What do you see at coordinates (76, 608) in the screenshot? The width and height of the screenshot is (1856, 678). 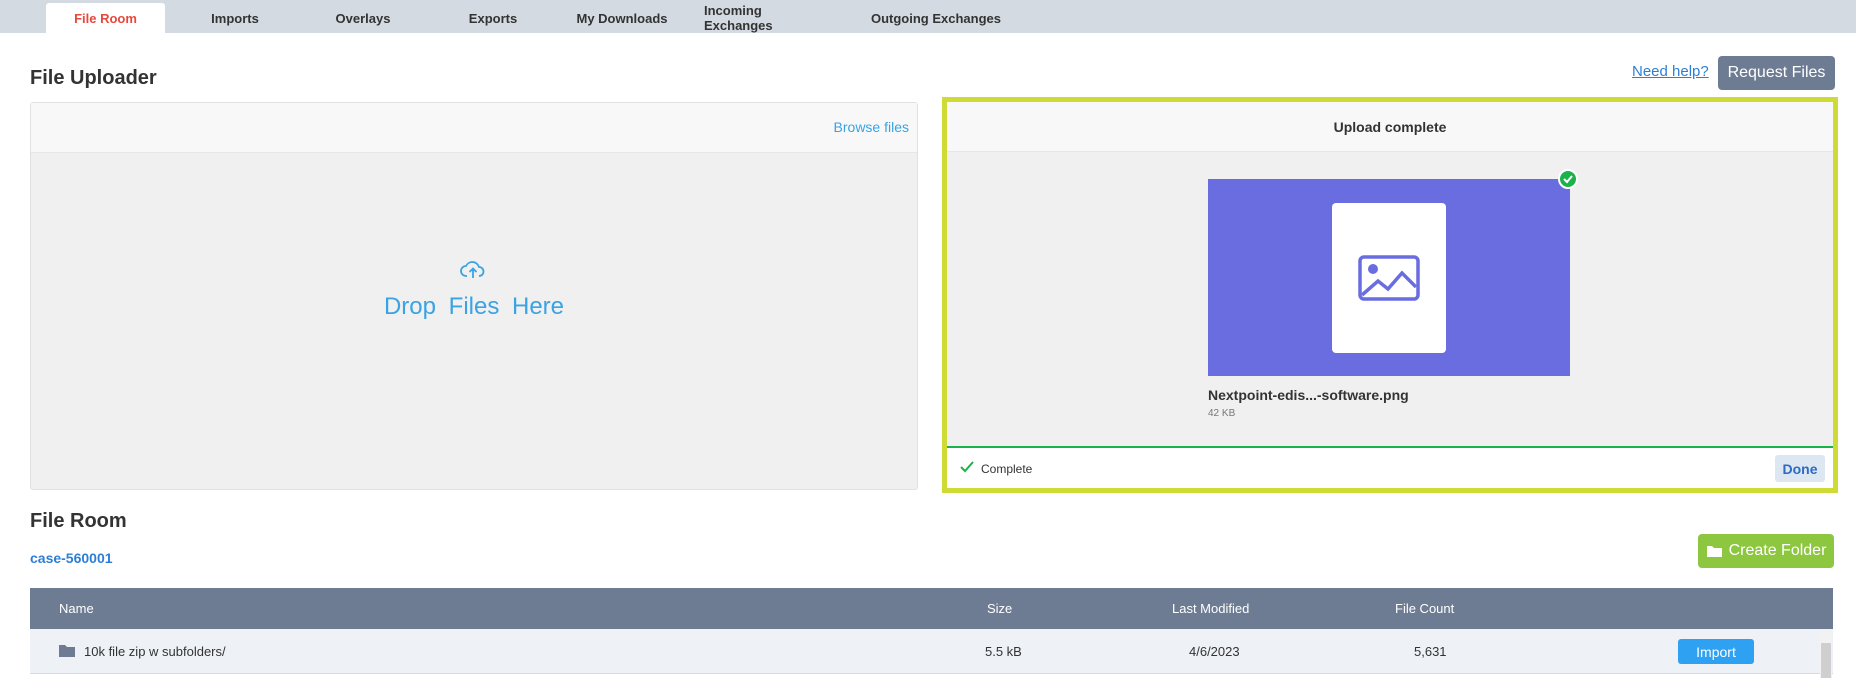 I see `column-header-name: Name` at bounding box center [76, 608].